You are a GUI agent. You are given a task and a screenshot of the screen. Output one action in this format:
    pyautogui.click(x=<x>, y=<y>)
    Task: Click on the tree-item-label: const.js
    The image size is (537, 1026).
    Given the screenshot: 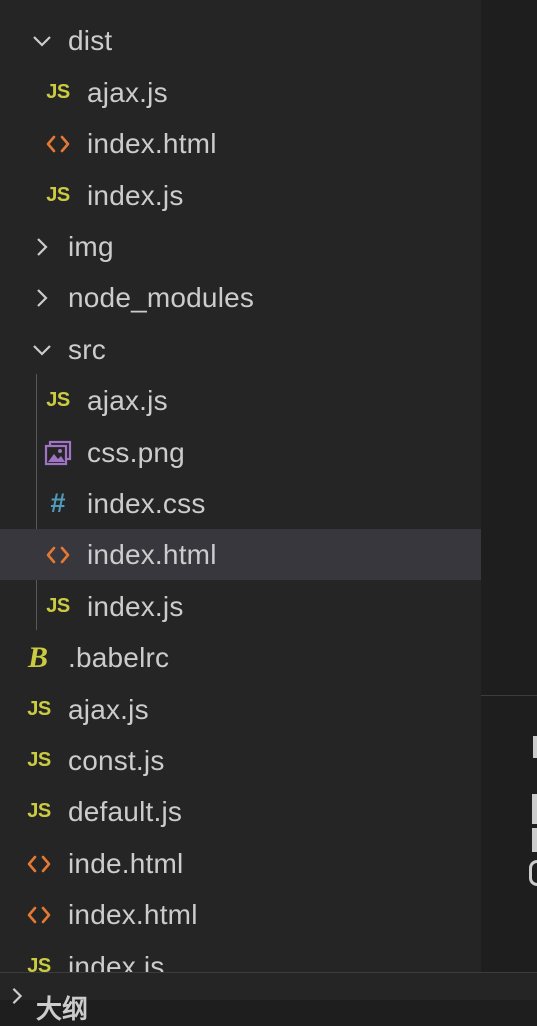 What is the action you would take?
    pyautogui.click(x=116, y=760)
    